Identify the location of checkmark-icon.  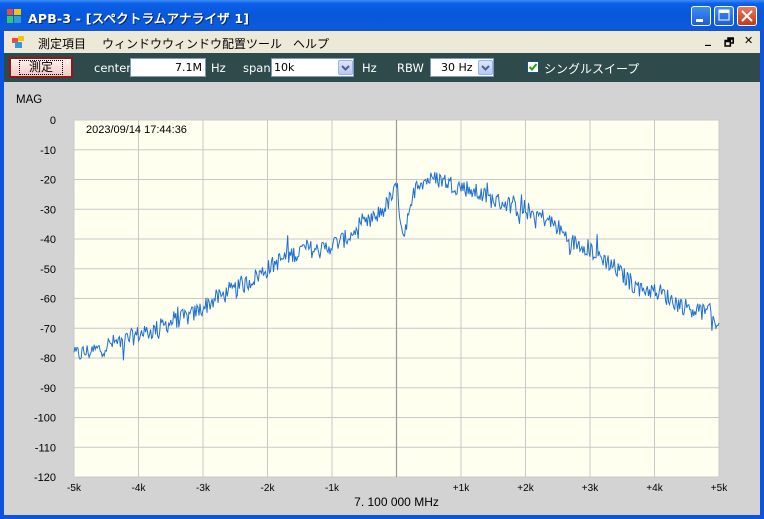
(533, 67).